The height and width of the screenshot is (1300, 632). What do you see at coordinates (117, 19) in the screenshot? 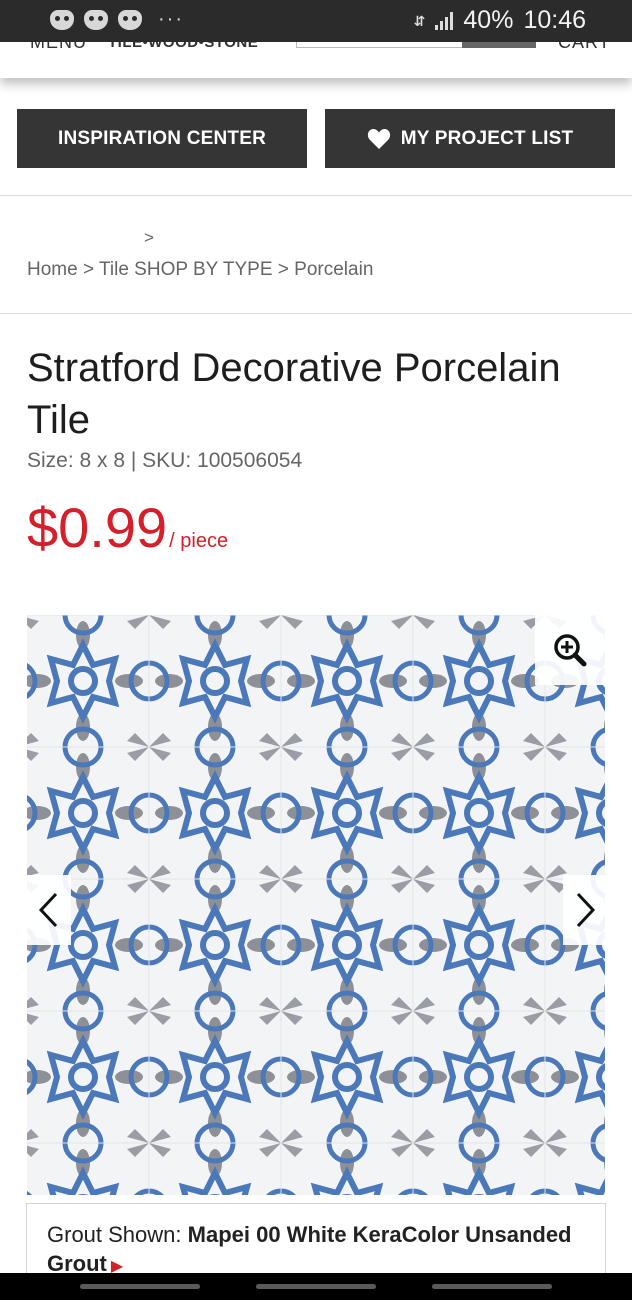
I see `notification-icons: ···` at bounding box center [117, 19].